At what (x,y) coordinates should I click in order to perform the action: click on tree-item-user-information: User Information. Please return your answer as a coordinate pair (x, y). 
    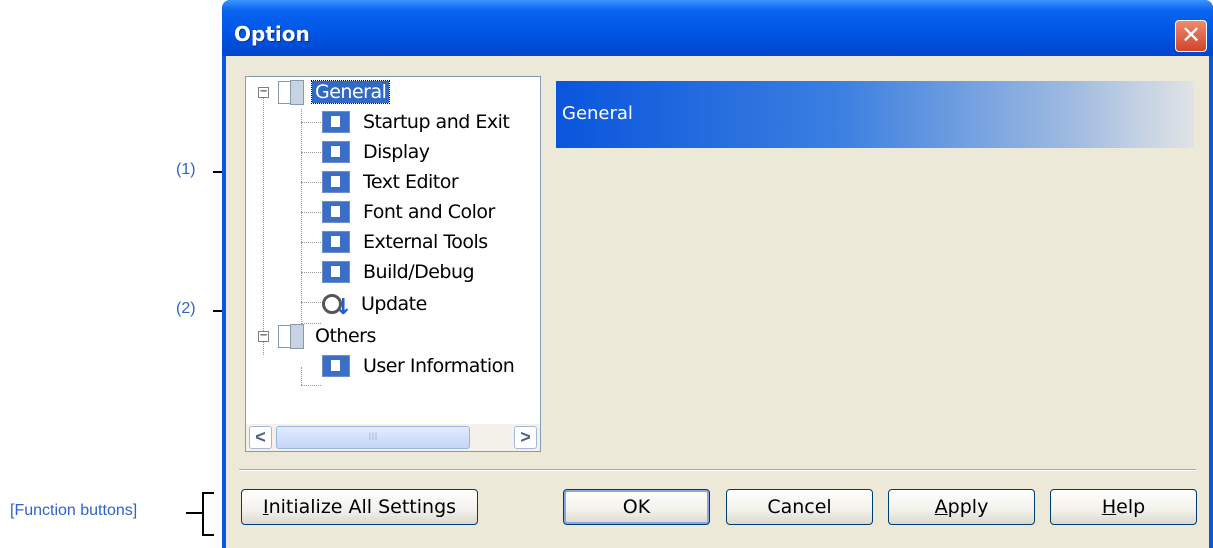
    Looking at the image, I should click on (419, 366).